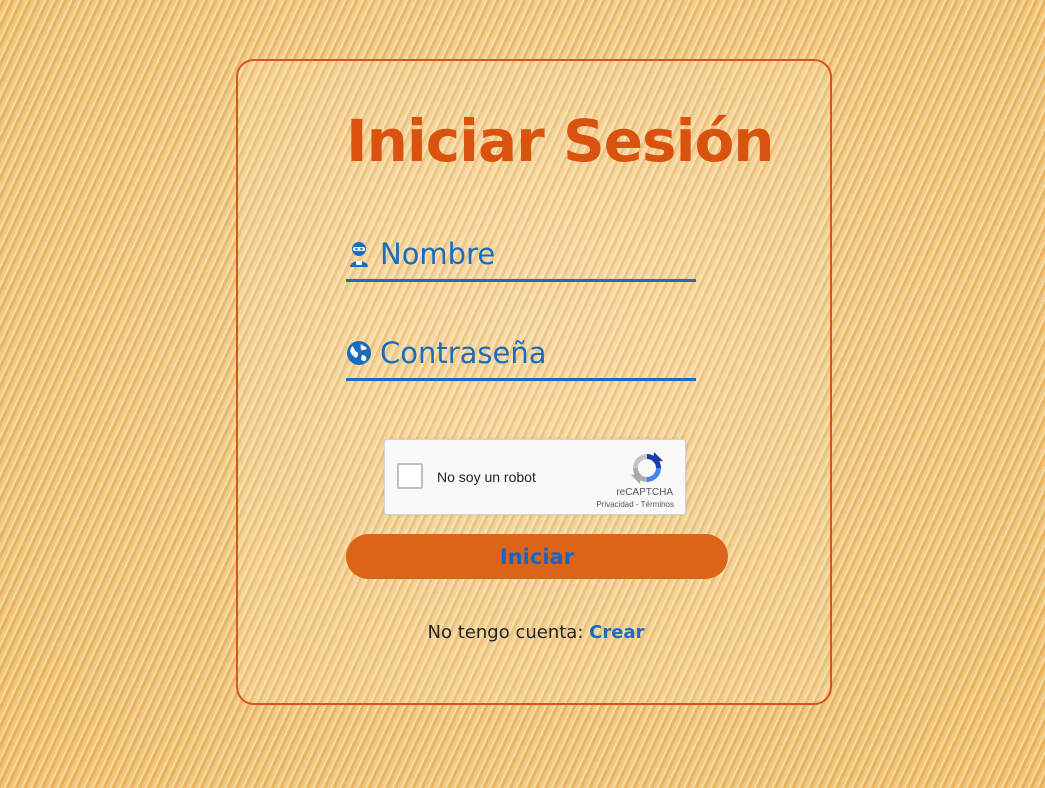 The image size is (1045, 788). I want to click on no-account-text: No tengo cuenta:, so click(505, 632).